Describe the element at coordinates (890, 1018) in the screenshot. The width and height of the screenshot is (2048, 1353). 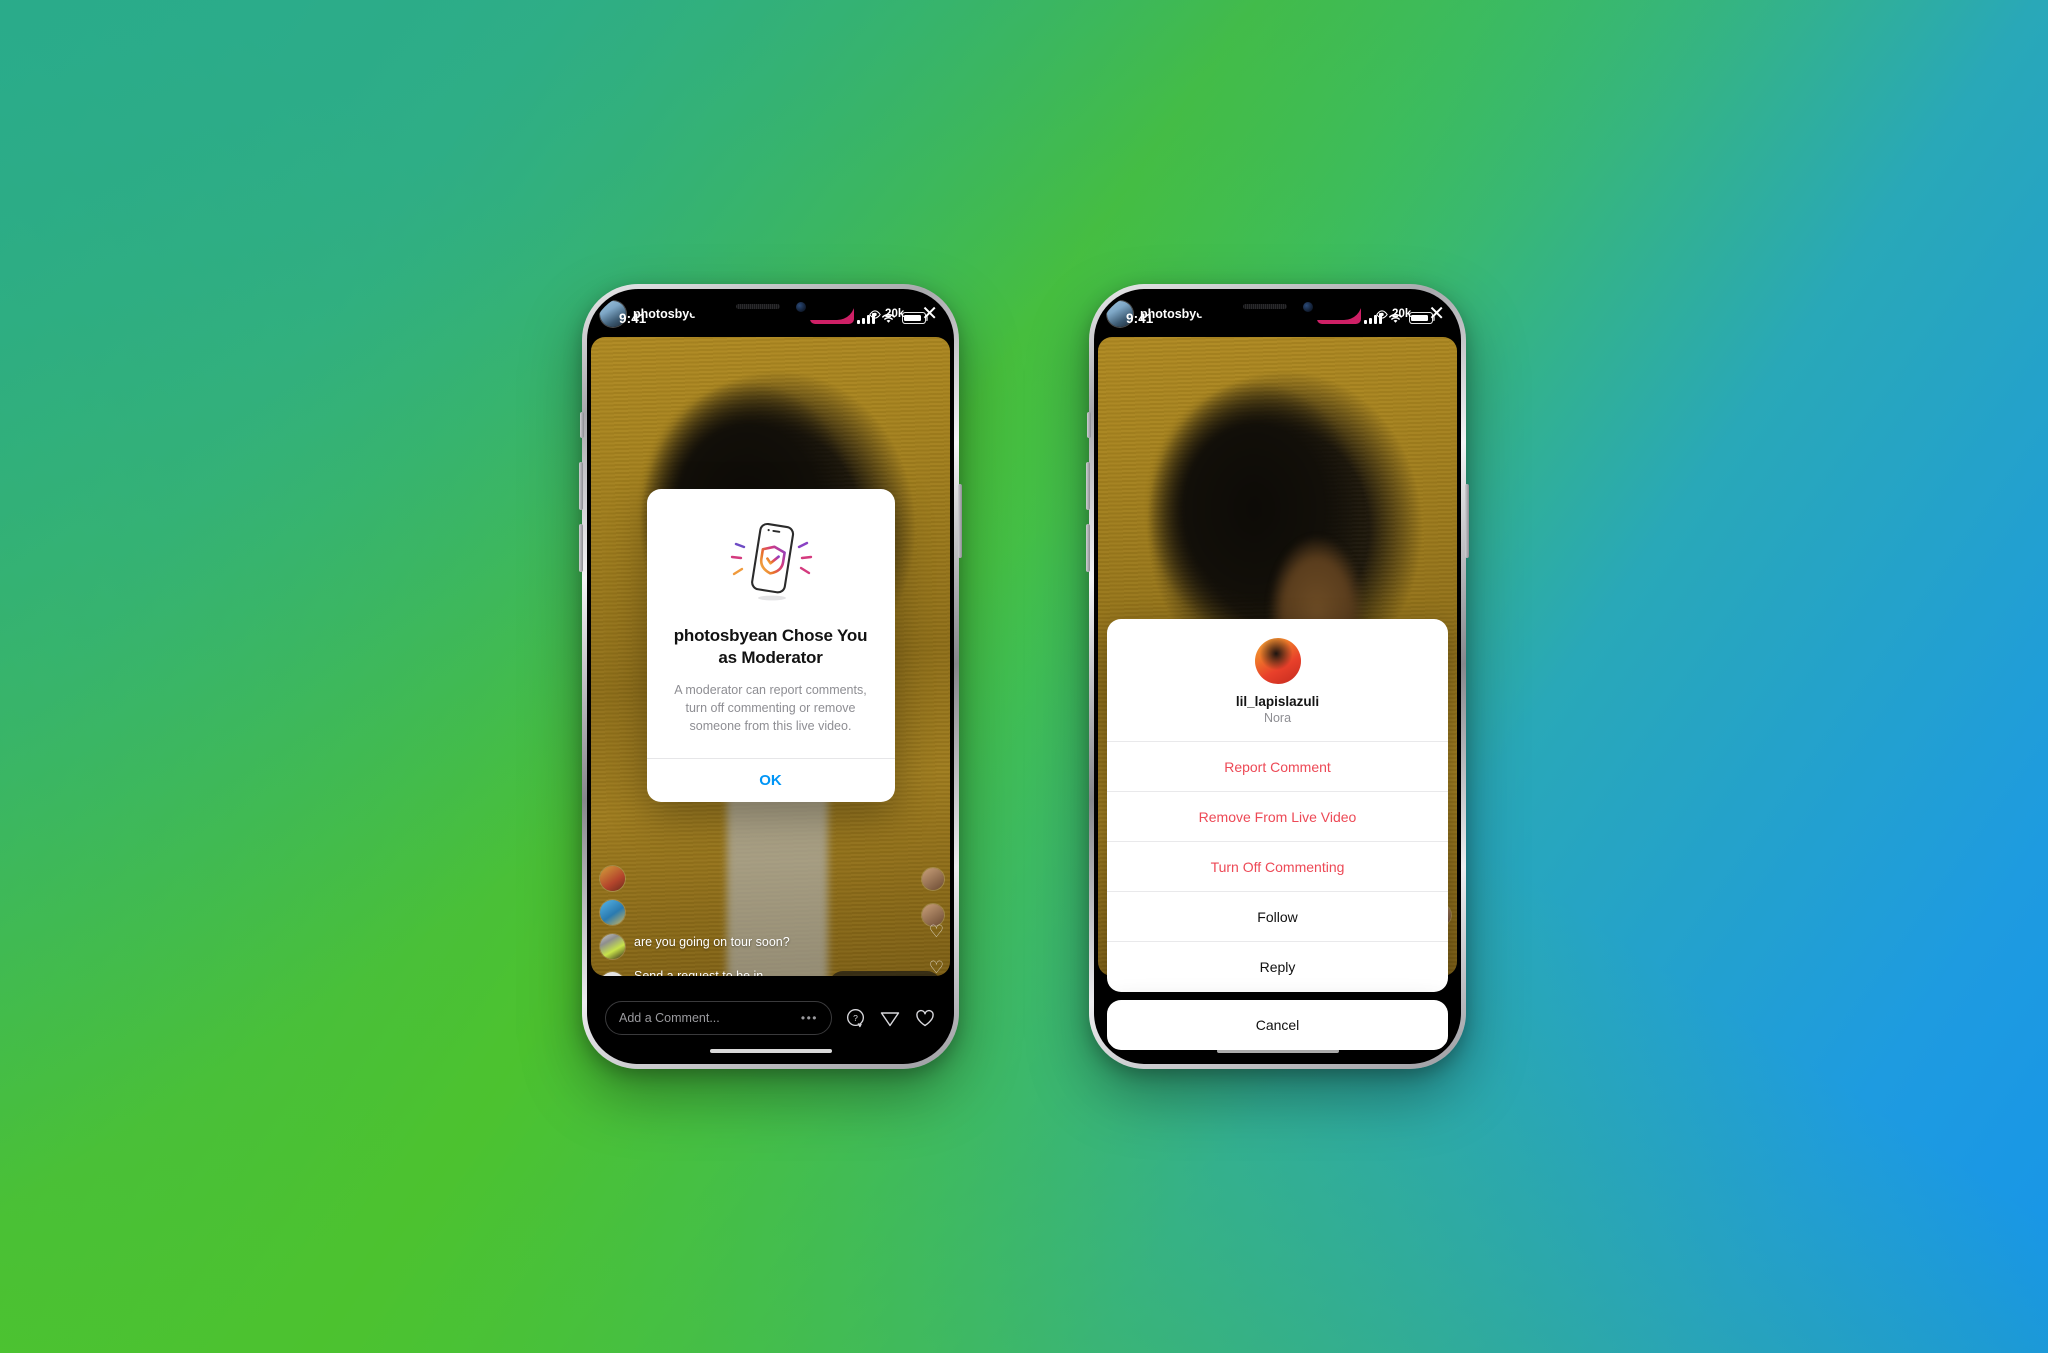
I see `send-icon` at that location.